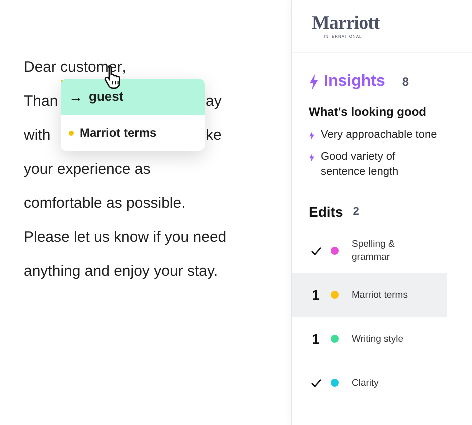 The width and height of the screenshot is (472, 425). I want to click on category-label: Clarity, so click(366, 383).